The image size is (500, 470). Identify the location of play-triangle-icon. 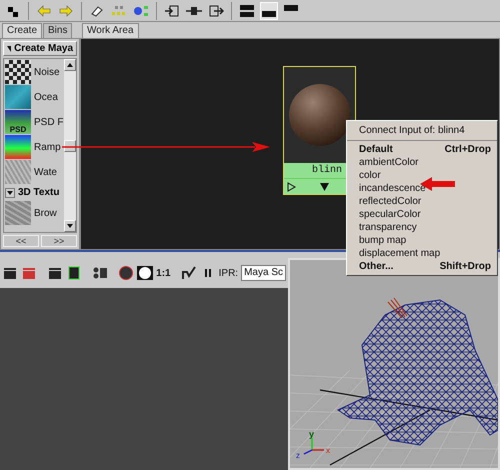
(291, 187).